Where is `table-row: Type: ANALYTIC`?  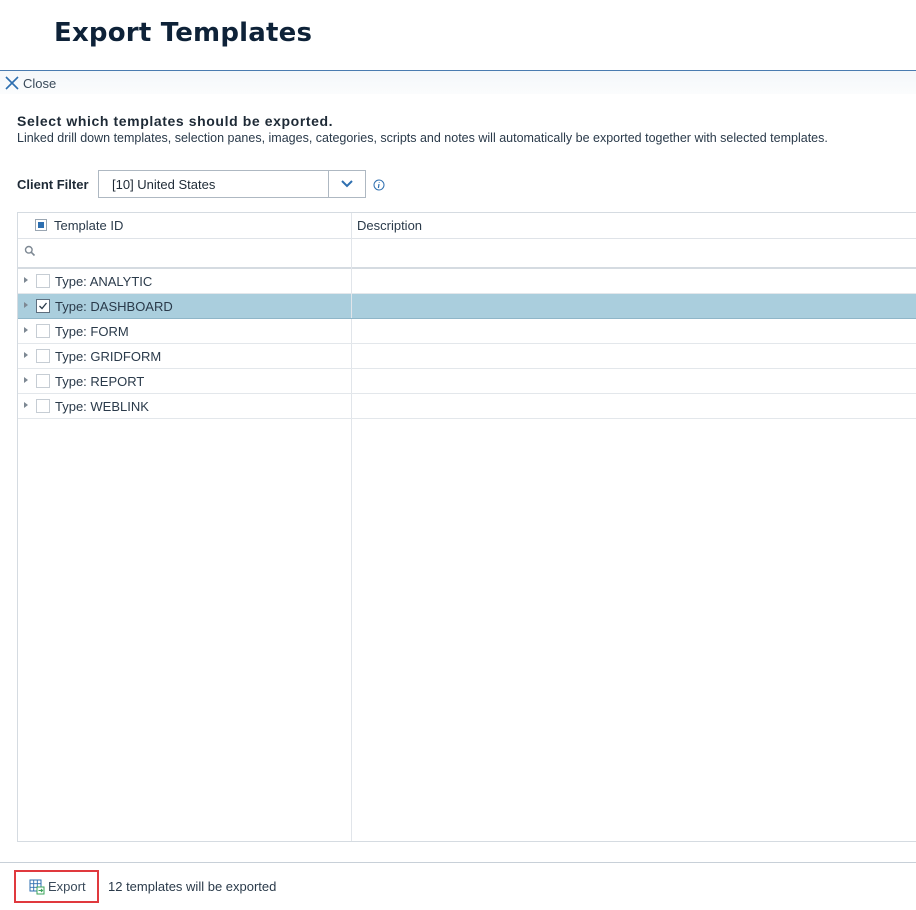
table-row: Type: ANALYTIC is located at coordinates (467, 281).